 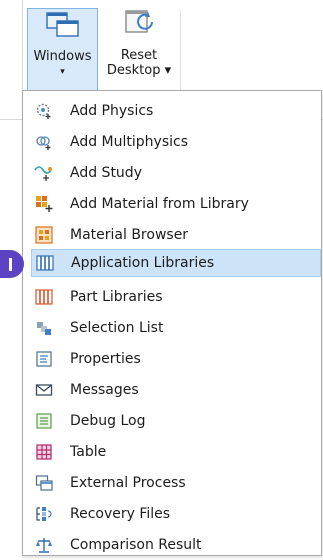 I want to click on add-physics-icon, so click(x=44, y=111).